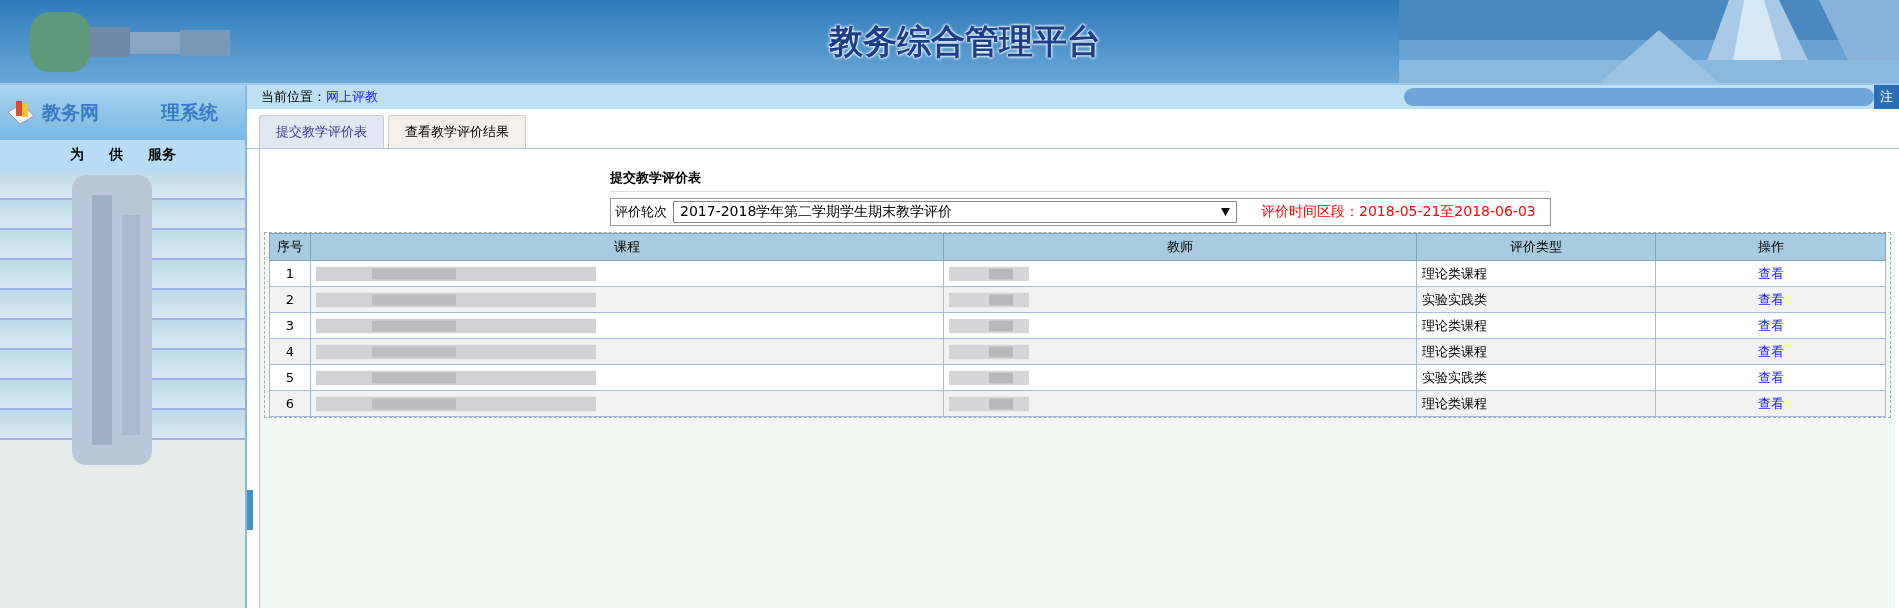 The height and width of the screenshot is (608, 1899). Describe the element at coordinates (1180, 247) in the screenshot. I see `column-header: 教师` at that location.